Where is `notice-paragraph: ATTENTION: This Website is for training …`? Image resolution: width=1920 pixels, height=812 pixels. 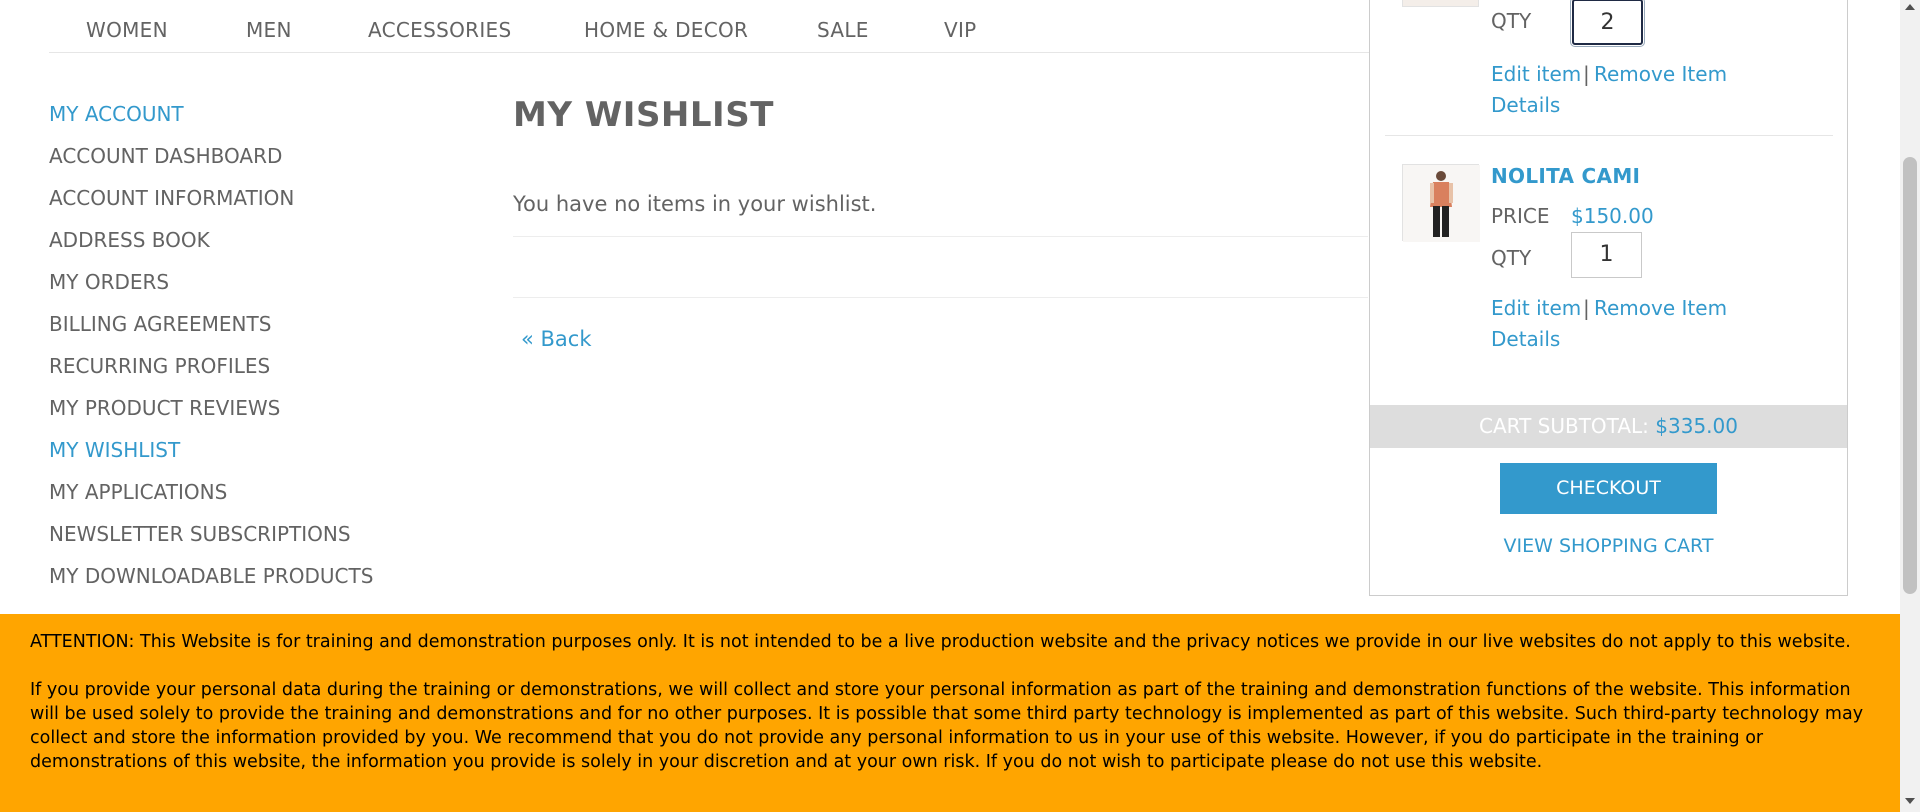
notice-paragraph: ATTENTION: This Website is for training … is located at coordinates (940, 642).